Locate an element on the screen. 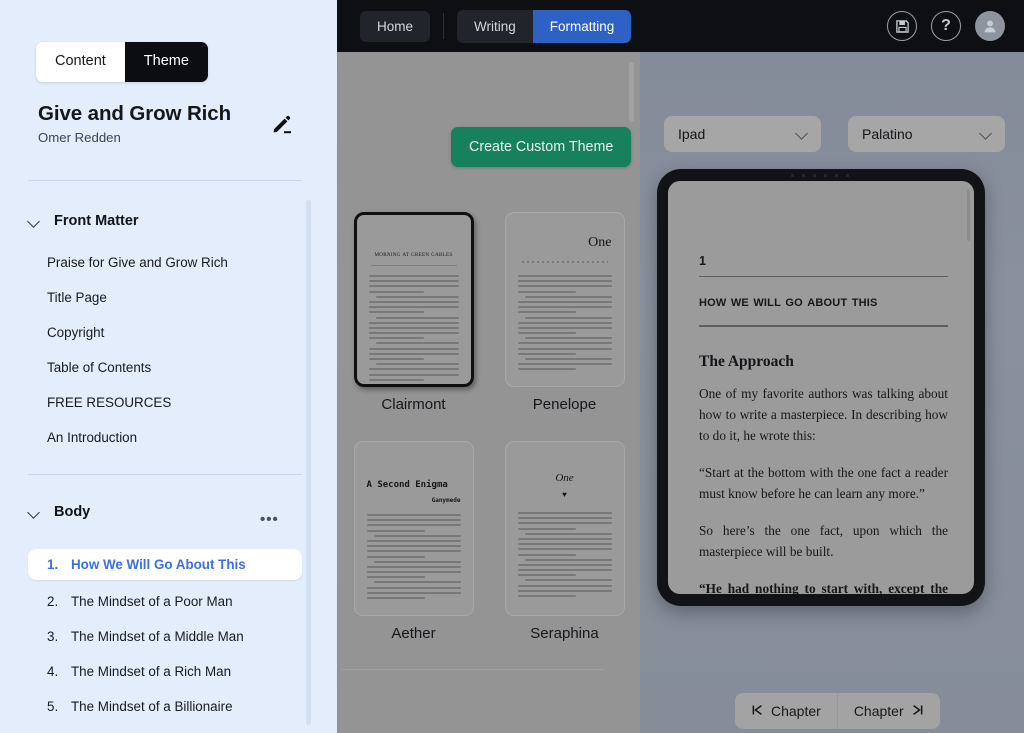 The width and height of the screenshot is (1024, 733). theme-card-clairmont: Morning at Green Gables is located at coordinates (413, 299).